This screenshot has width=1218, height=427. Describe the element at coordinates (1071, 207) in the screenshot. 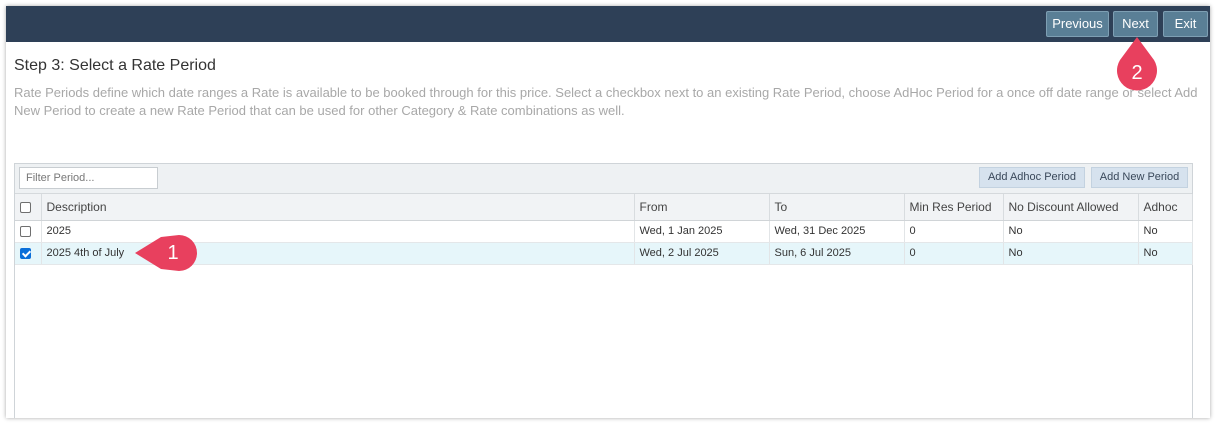

I see `column-header-no-discount-allowed: No Discount Allowed` at that location.